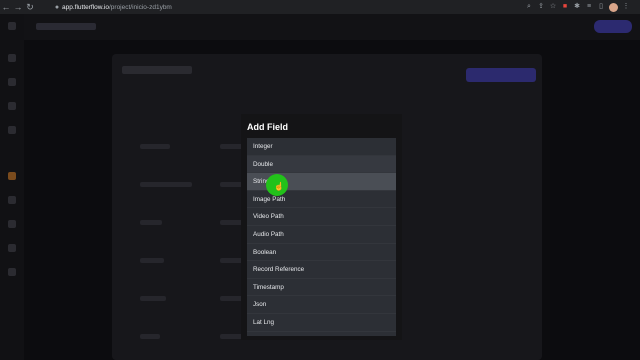 The width and height of the screenshot is (640, 360). What do you see at coordinates (18, 7) in the screenshot?
I see `forward-icon: →` at bounding box center [18, 7].